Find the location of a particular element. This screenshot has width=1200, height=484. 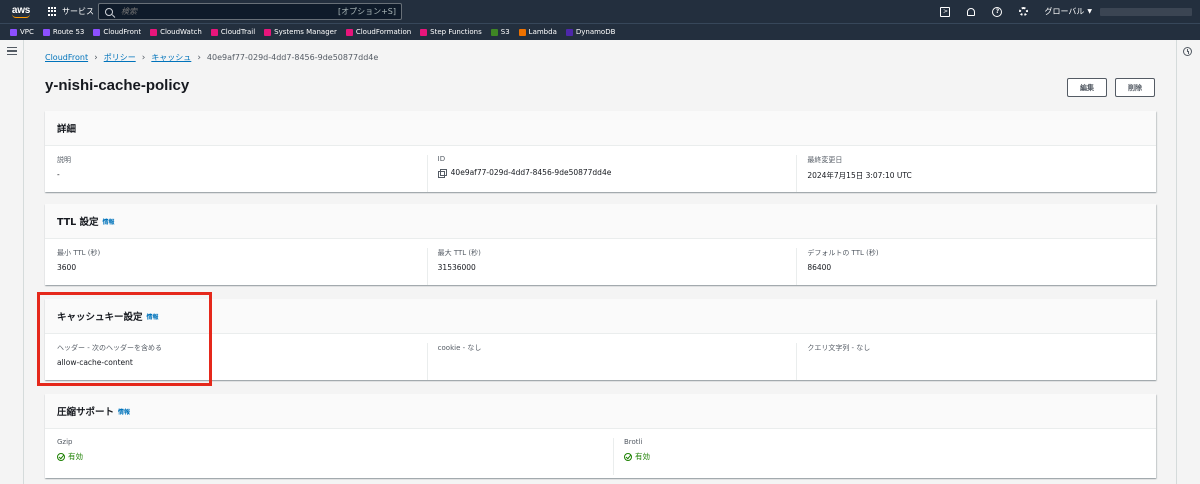

region-label: グローバル is located at coordinates (1064, 11).